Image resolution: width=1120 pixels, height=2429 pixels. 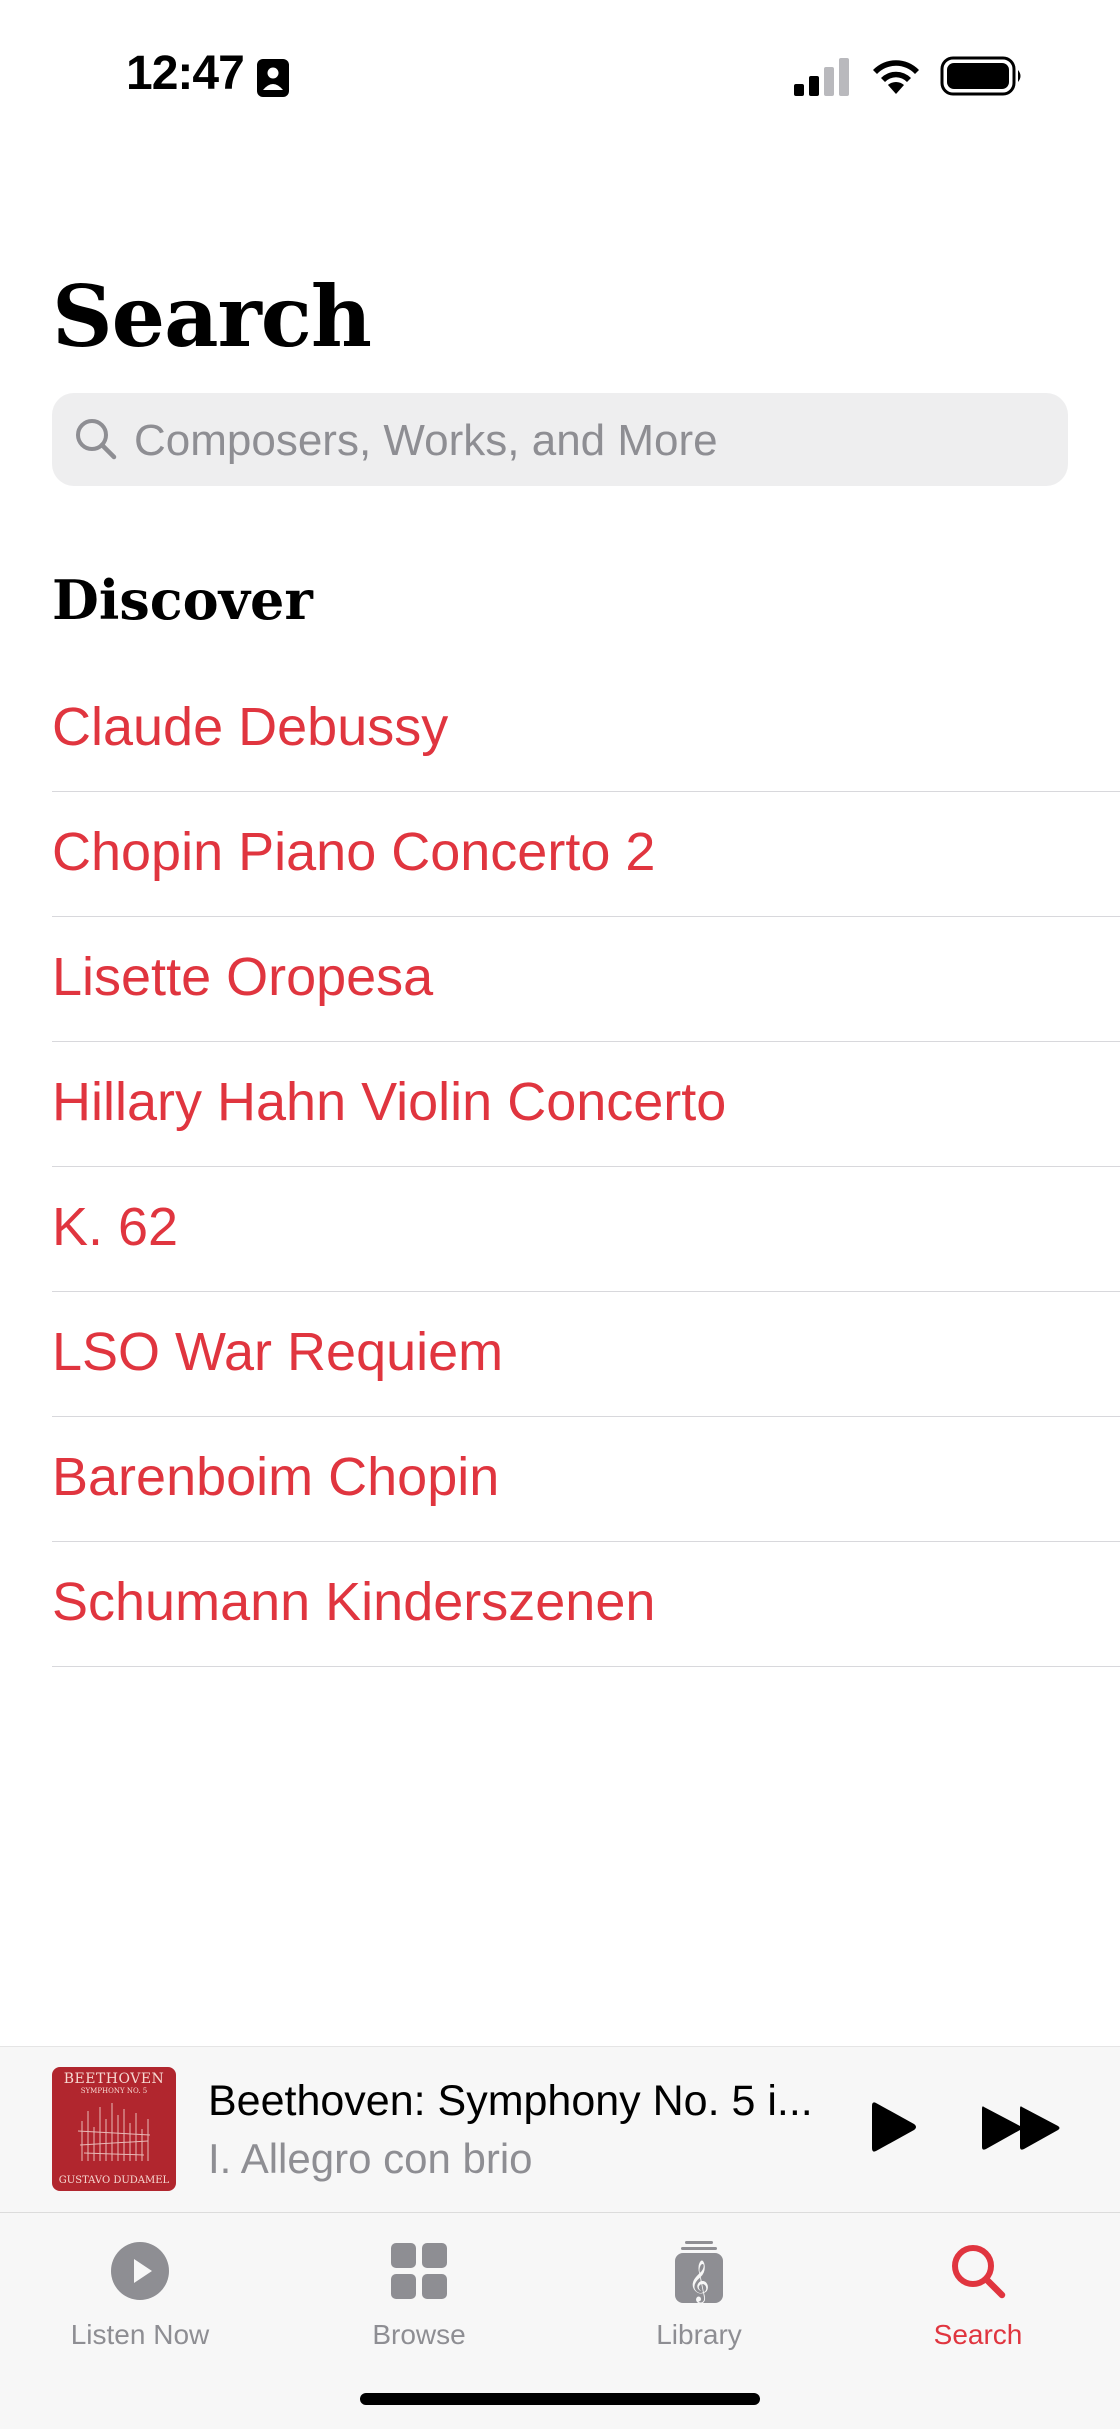 I want to click on list-item: K. 62, so click(x=586, y=1229).